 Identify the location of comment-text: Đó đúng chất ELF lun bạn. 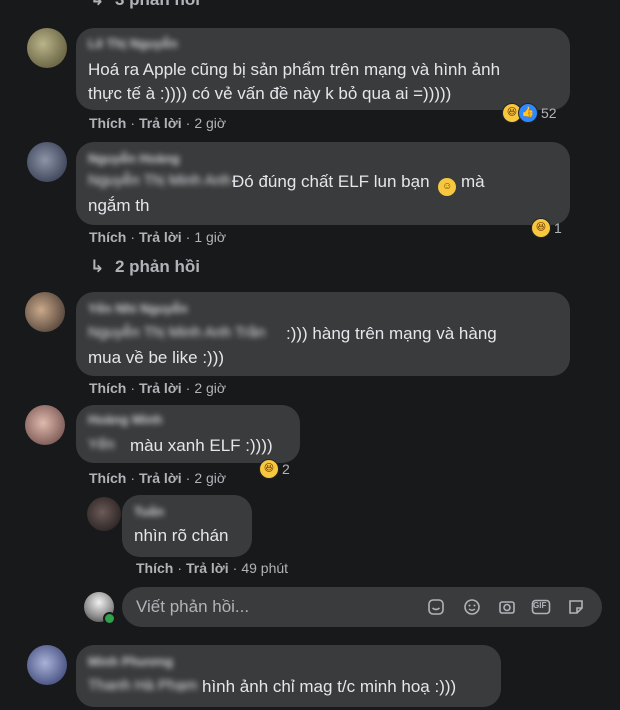
(331, 181).